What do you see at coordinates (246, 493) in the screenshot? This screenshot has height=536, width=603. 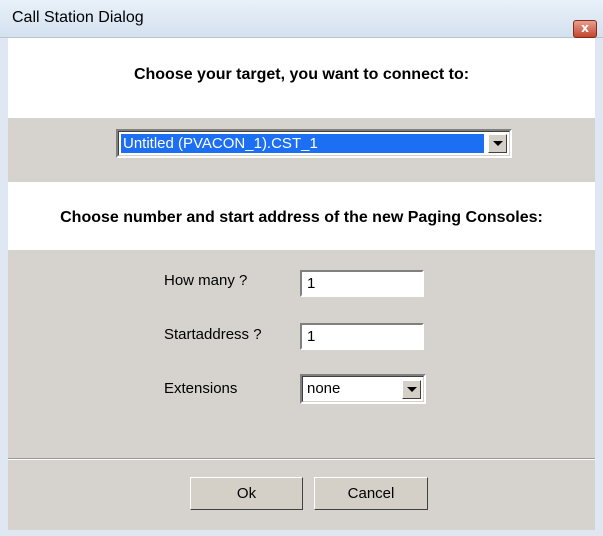 I see `ok-button: Ok` at bounding box center [246, 493].